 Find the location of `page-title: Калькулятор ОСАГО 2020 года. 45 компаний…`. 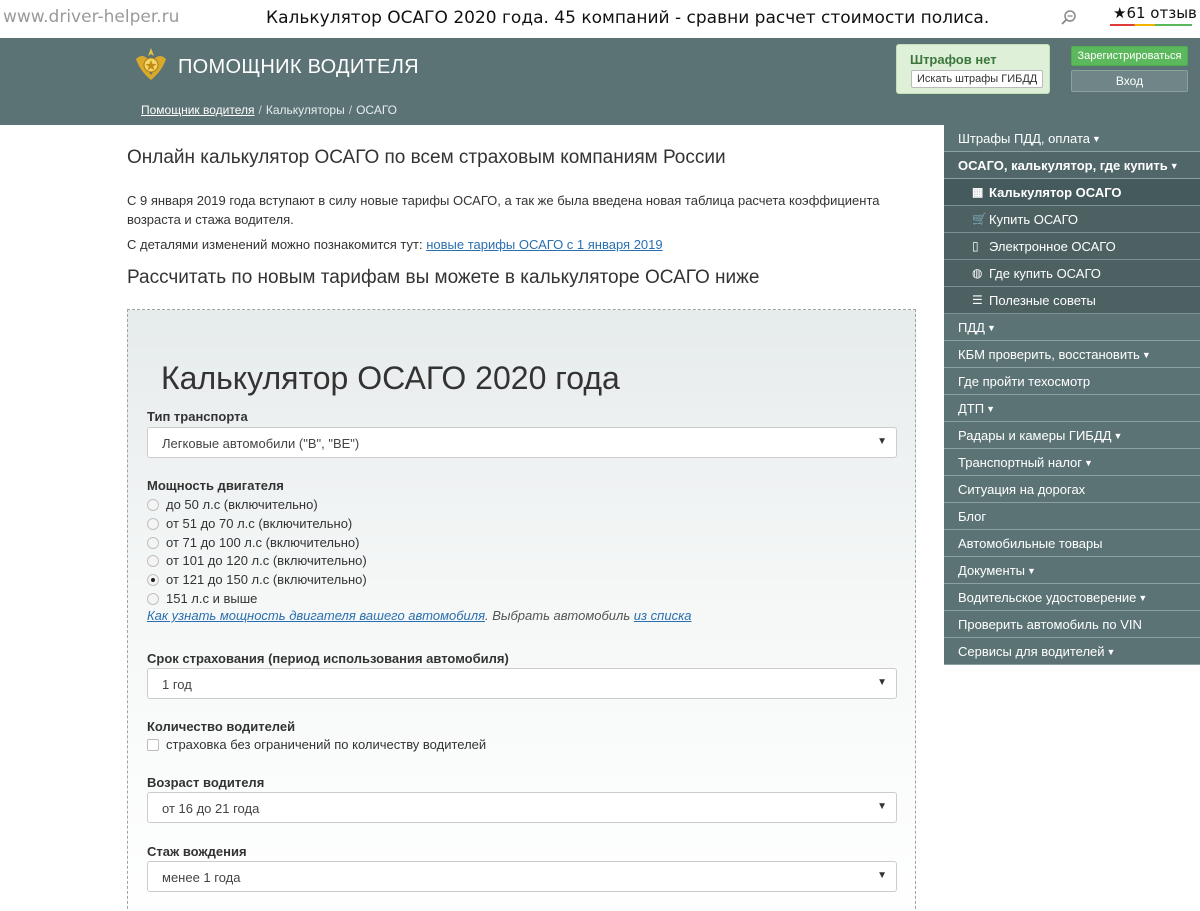

page-title: Калькулятор ОСАГО 2020 года. 45 компаний… is located at coordinates (628, 18).